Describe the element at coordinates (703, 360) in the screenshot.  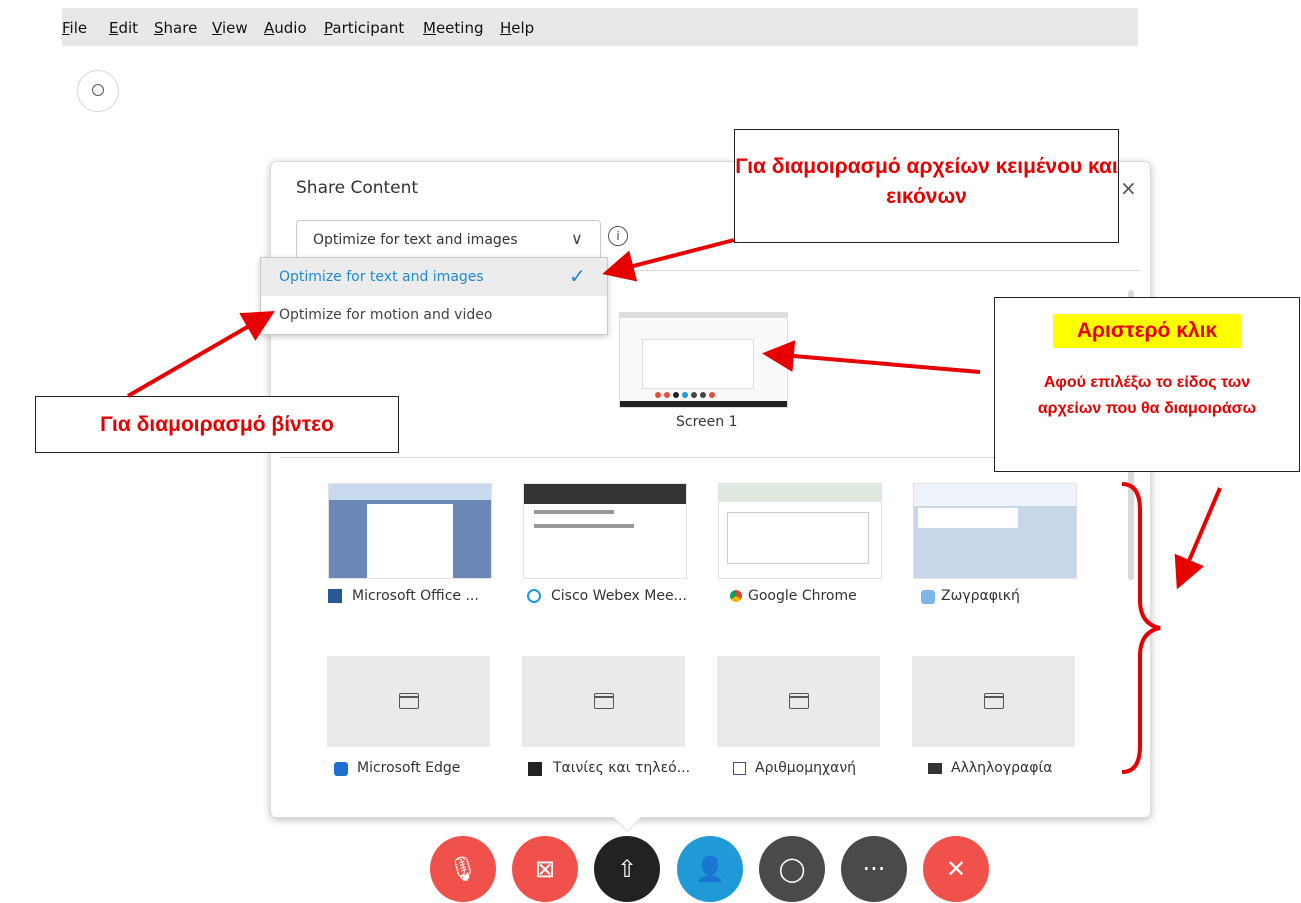
I see `screen-1-thumbnail` at that location.